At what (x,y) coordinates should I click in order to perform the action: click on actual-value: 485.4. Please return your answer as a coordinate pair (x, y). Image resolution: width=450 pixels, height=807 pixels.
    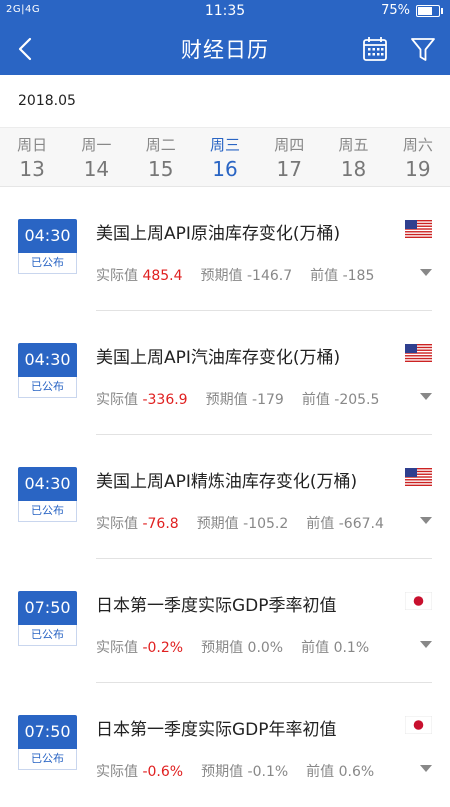
    Looking at the image, I should click on (162, 276).